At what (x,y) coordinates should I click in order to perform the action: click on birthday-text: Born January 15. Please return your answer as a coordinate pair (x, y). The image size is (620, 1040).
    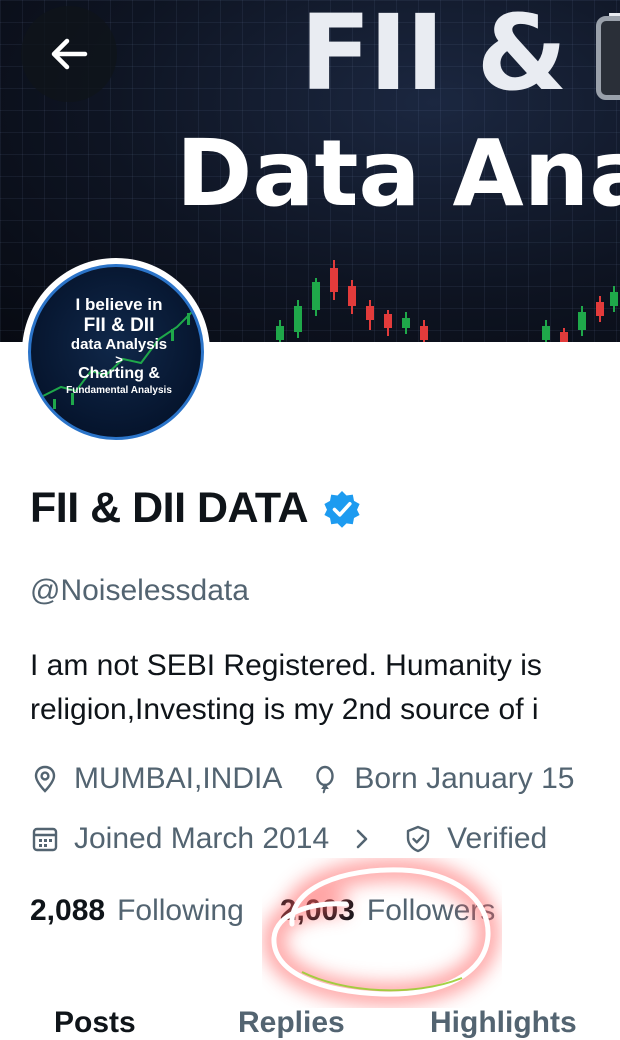
    Looking at the image, I should click on (464, 778).